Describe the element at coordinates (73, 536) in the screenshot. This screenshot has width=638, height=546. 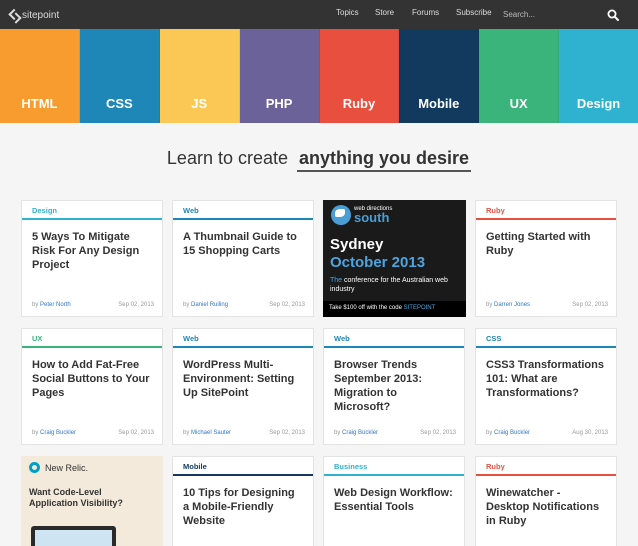
I see `laptop-image` at that location.